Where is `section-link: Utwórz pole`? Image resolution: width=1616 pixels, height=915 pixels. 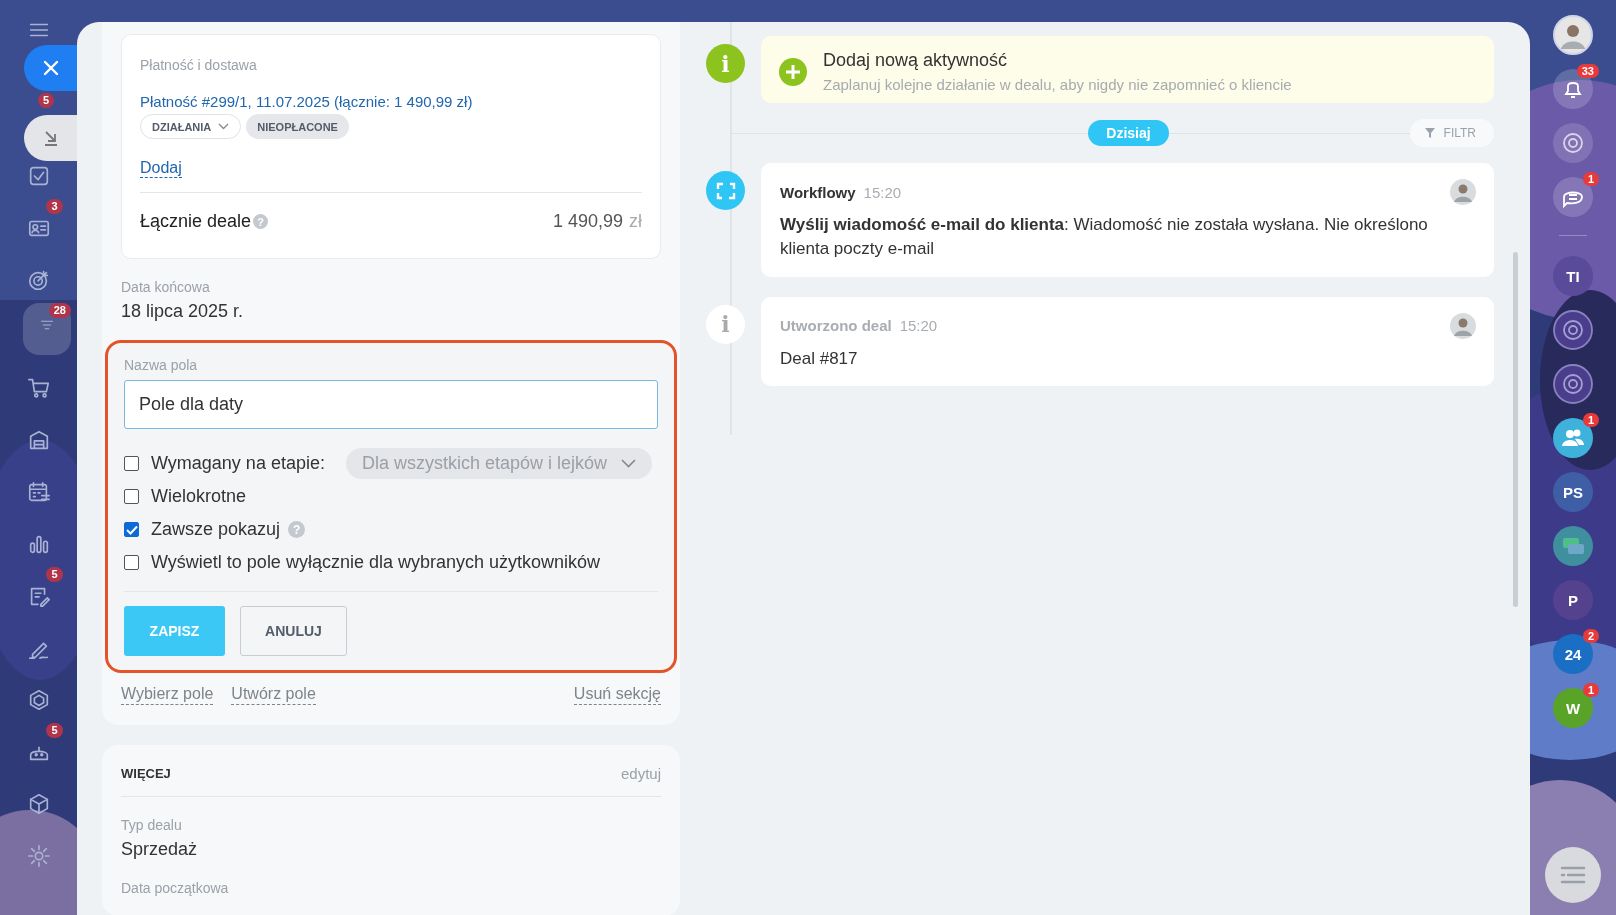
section-link: Utwórz pole is located at coordinates (273, 695).